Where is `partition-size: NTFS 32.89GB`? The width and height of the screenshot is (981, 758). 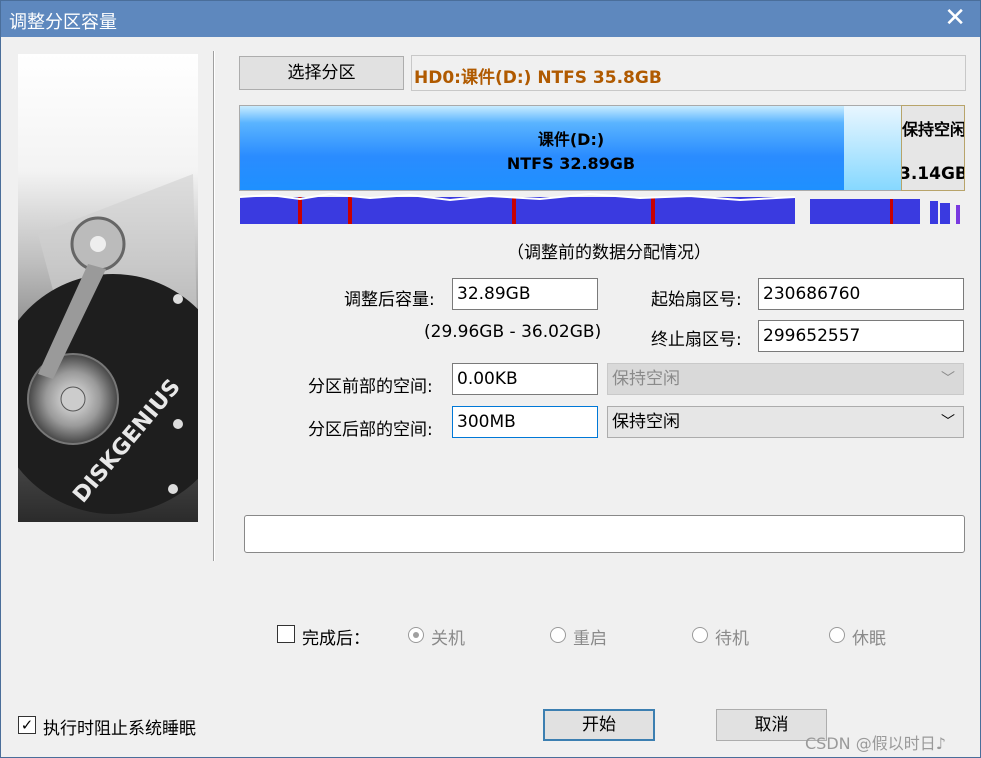
partition-size: NTFS 32.89GB is located at coordinates (571, 163).